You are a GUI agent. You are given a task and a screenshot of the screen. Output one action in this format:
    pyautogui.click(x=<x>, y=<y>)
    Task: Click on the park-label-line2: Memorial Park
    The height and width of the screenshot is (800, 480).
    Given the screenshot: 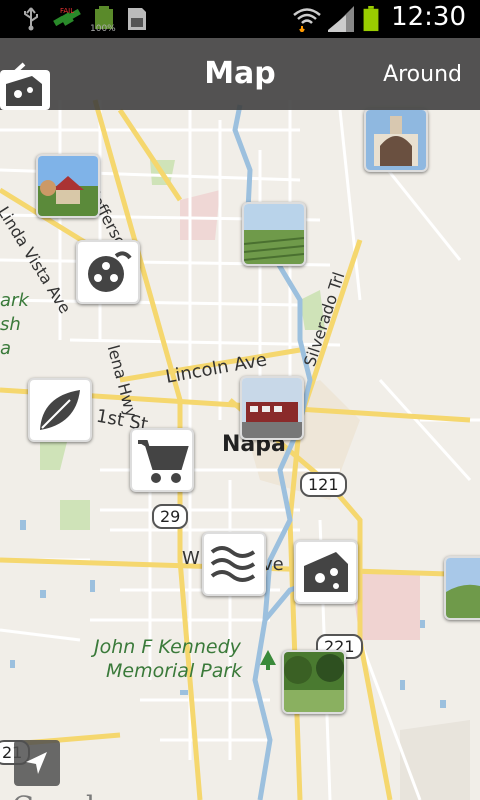 What is the action you would take?
    pyautogui.click(x=174, y=671)
    